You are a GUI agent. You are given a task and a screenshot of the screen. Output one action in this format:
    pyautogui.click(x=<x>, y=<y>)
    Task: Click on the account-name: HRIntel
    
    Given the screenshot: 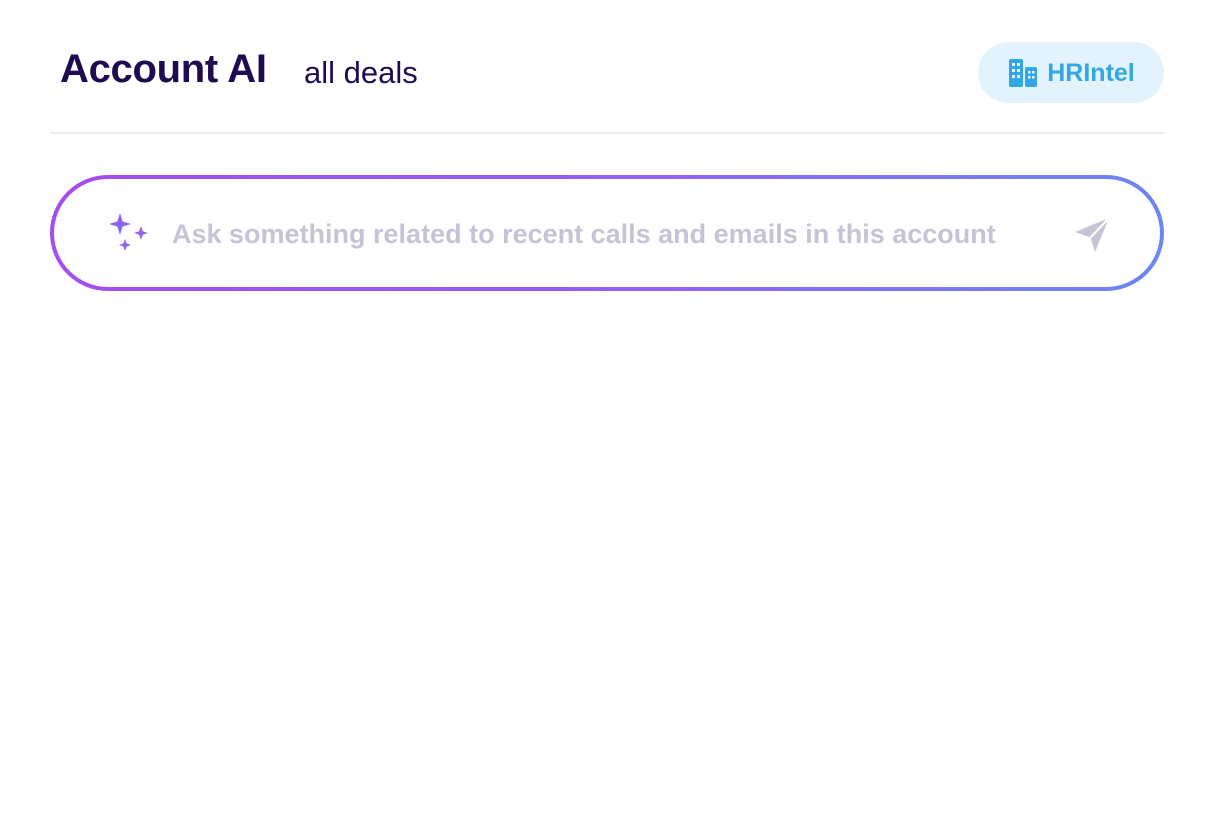 What is the action you would take?
    pyautogui.click(x=1091, y=72)
    